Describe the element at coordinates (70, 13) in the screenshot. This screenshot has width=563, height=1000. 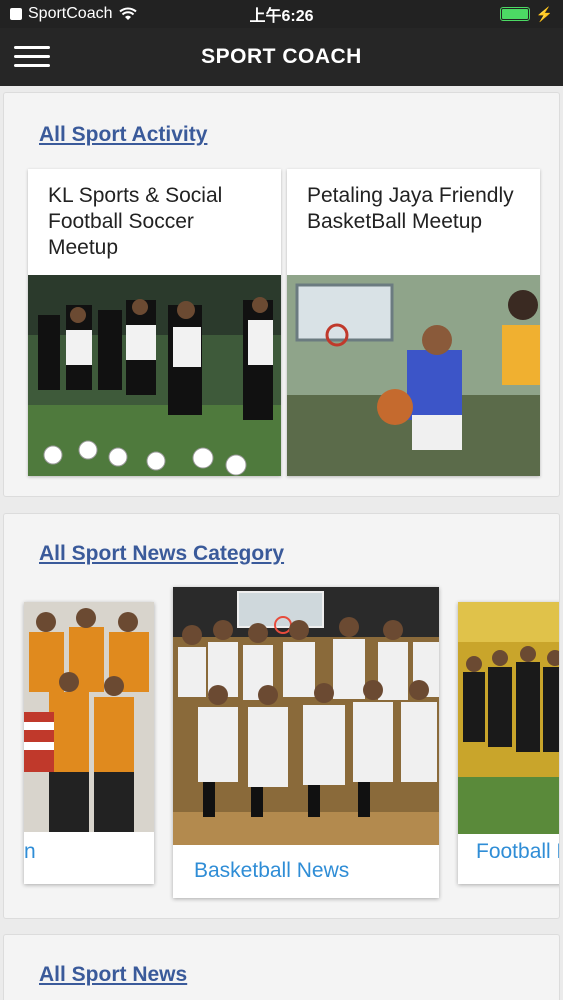
I see `carrier-name: SportCoach` at that location.